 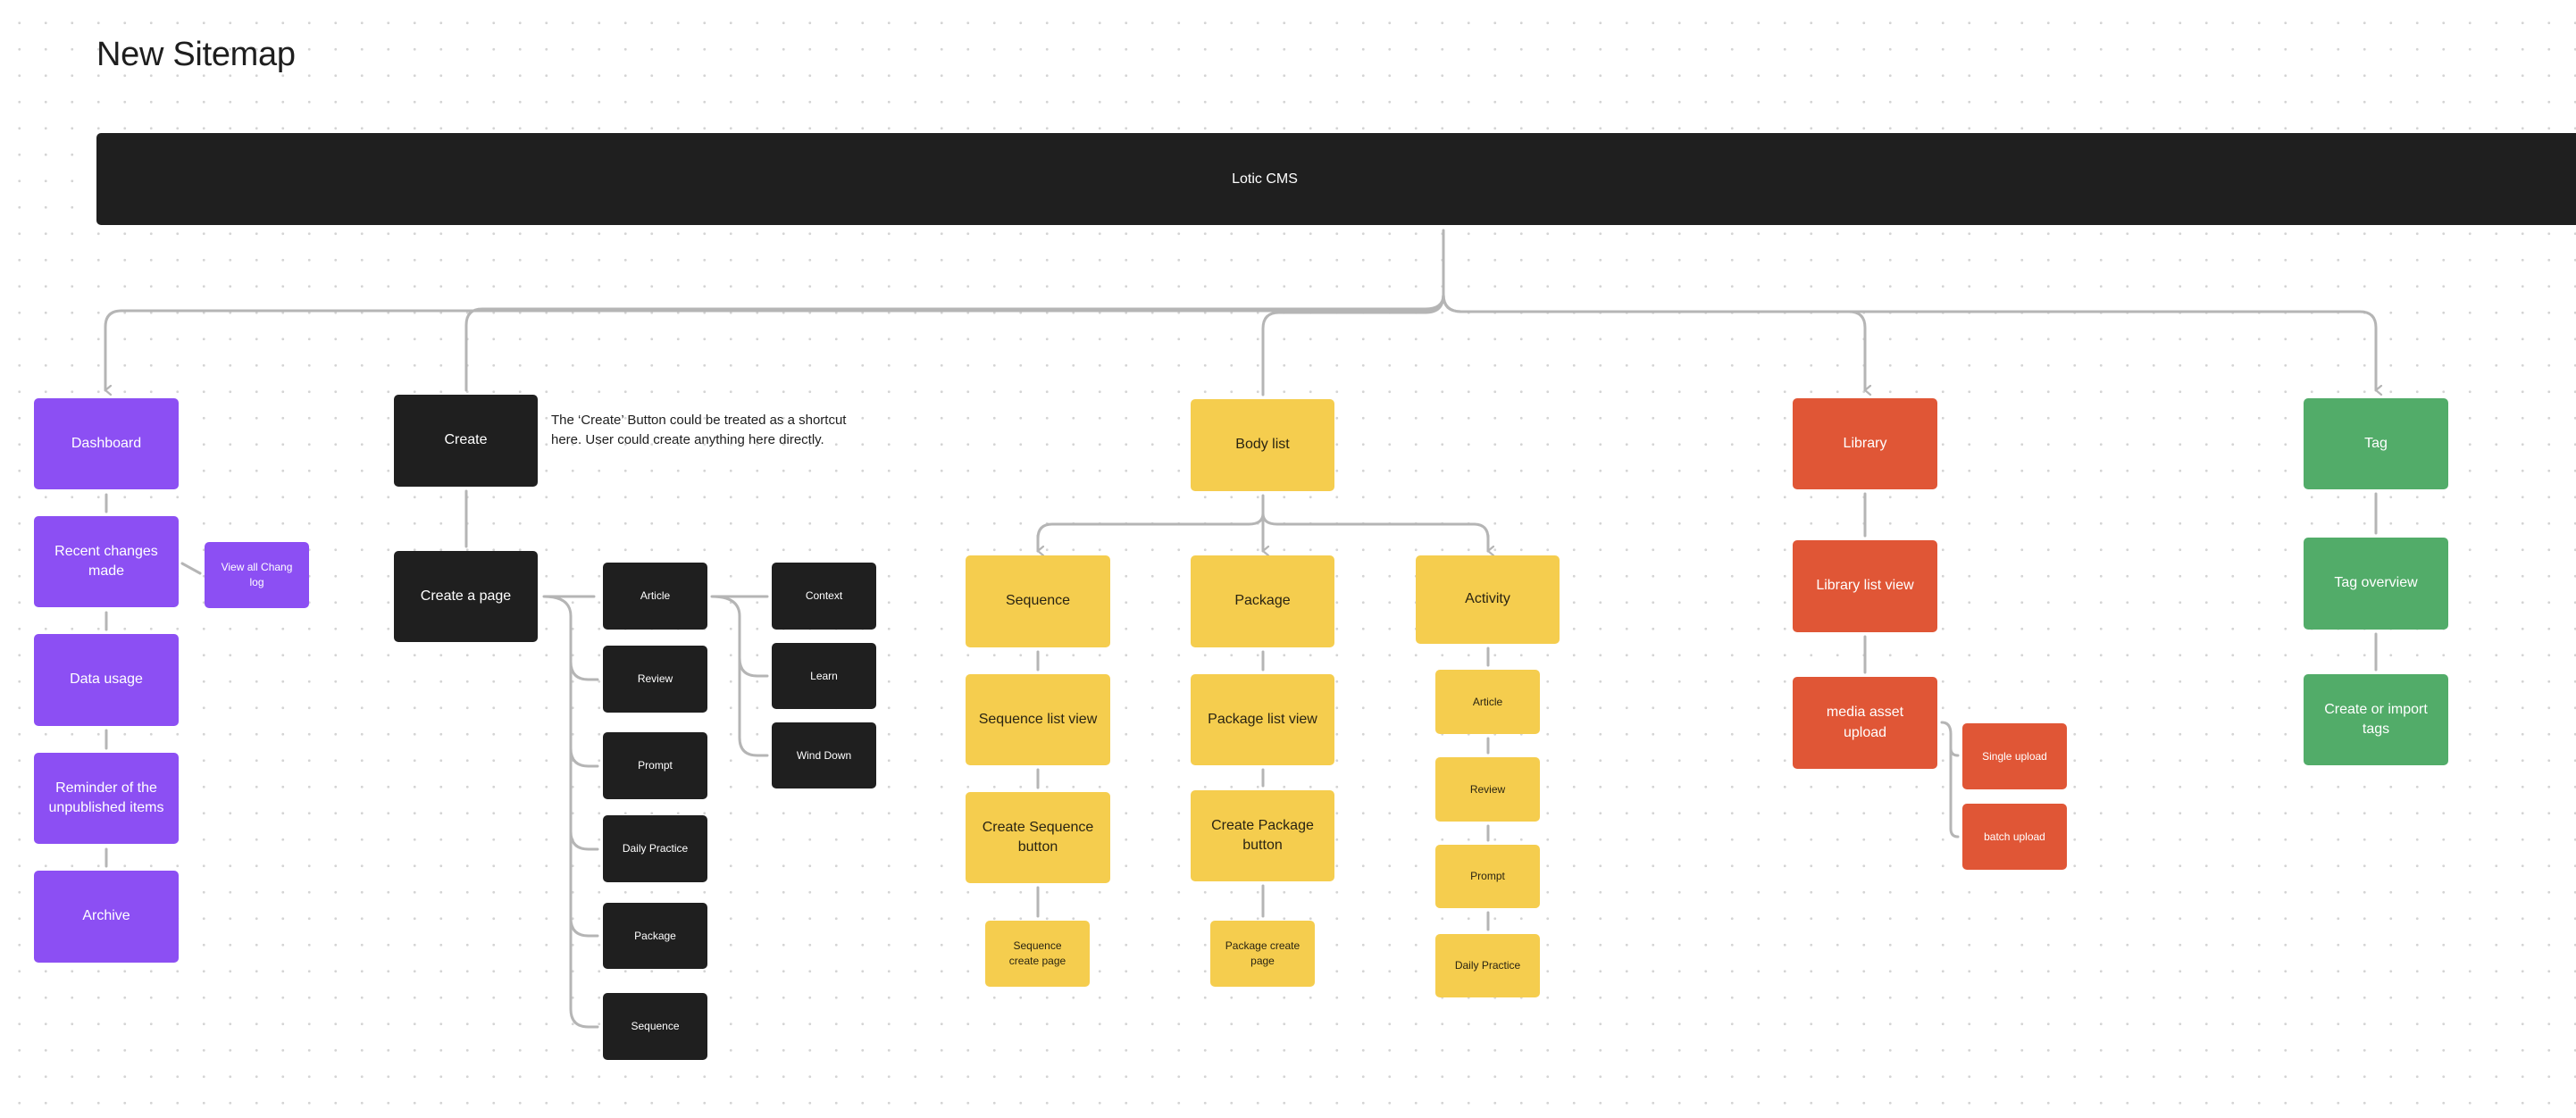 I want to click on node-page-type-sequence: Sequence, so click(x=655, y=1026).